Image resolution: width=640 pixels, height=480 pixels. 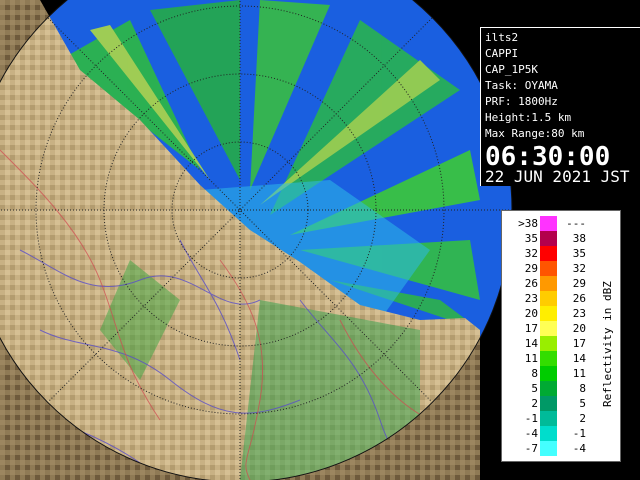 I want to click on radar-name: ilts2, so click(x=502, y=37).